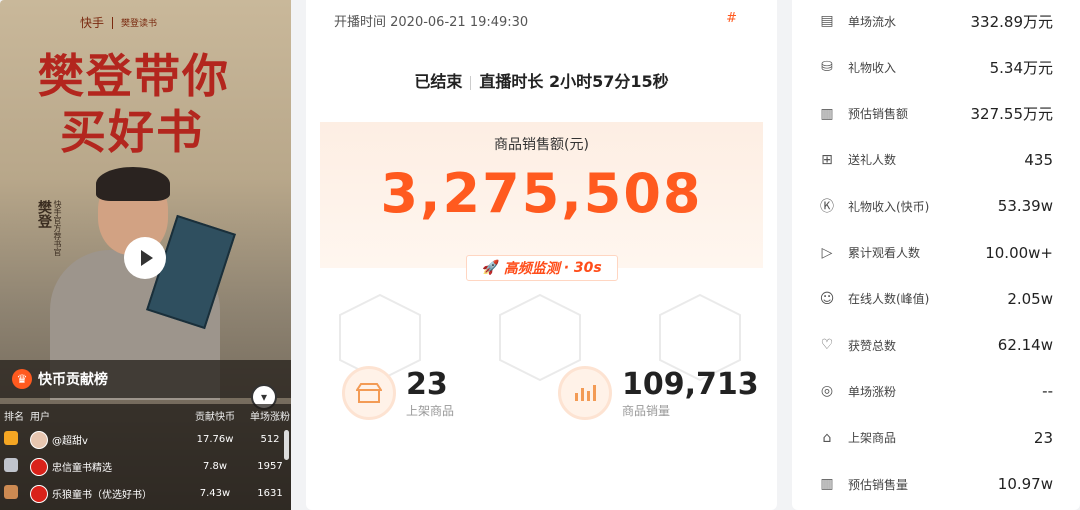 The width and height of the screenshot is (1080, 510). I want to click on table-row: 乐狼童书（优选好书） 7.43w 1631, so click(145, 493).